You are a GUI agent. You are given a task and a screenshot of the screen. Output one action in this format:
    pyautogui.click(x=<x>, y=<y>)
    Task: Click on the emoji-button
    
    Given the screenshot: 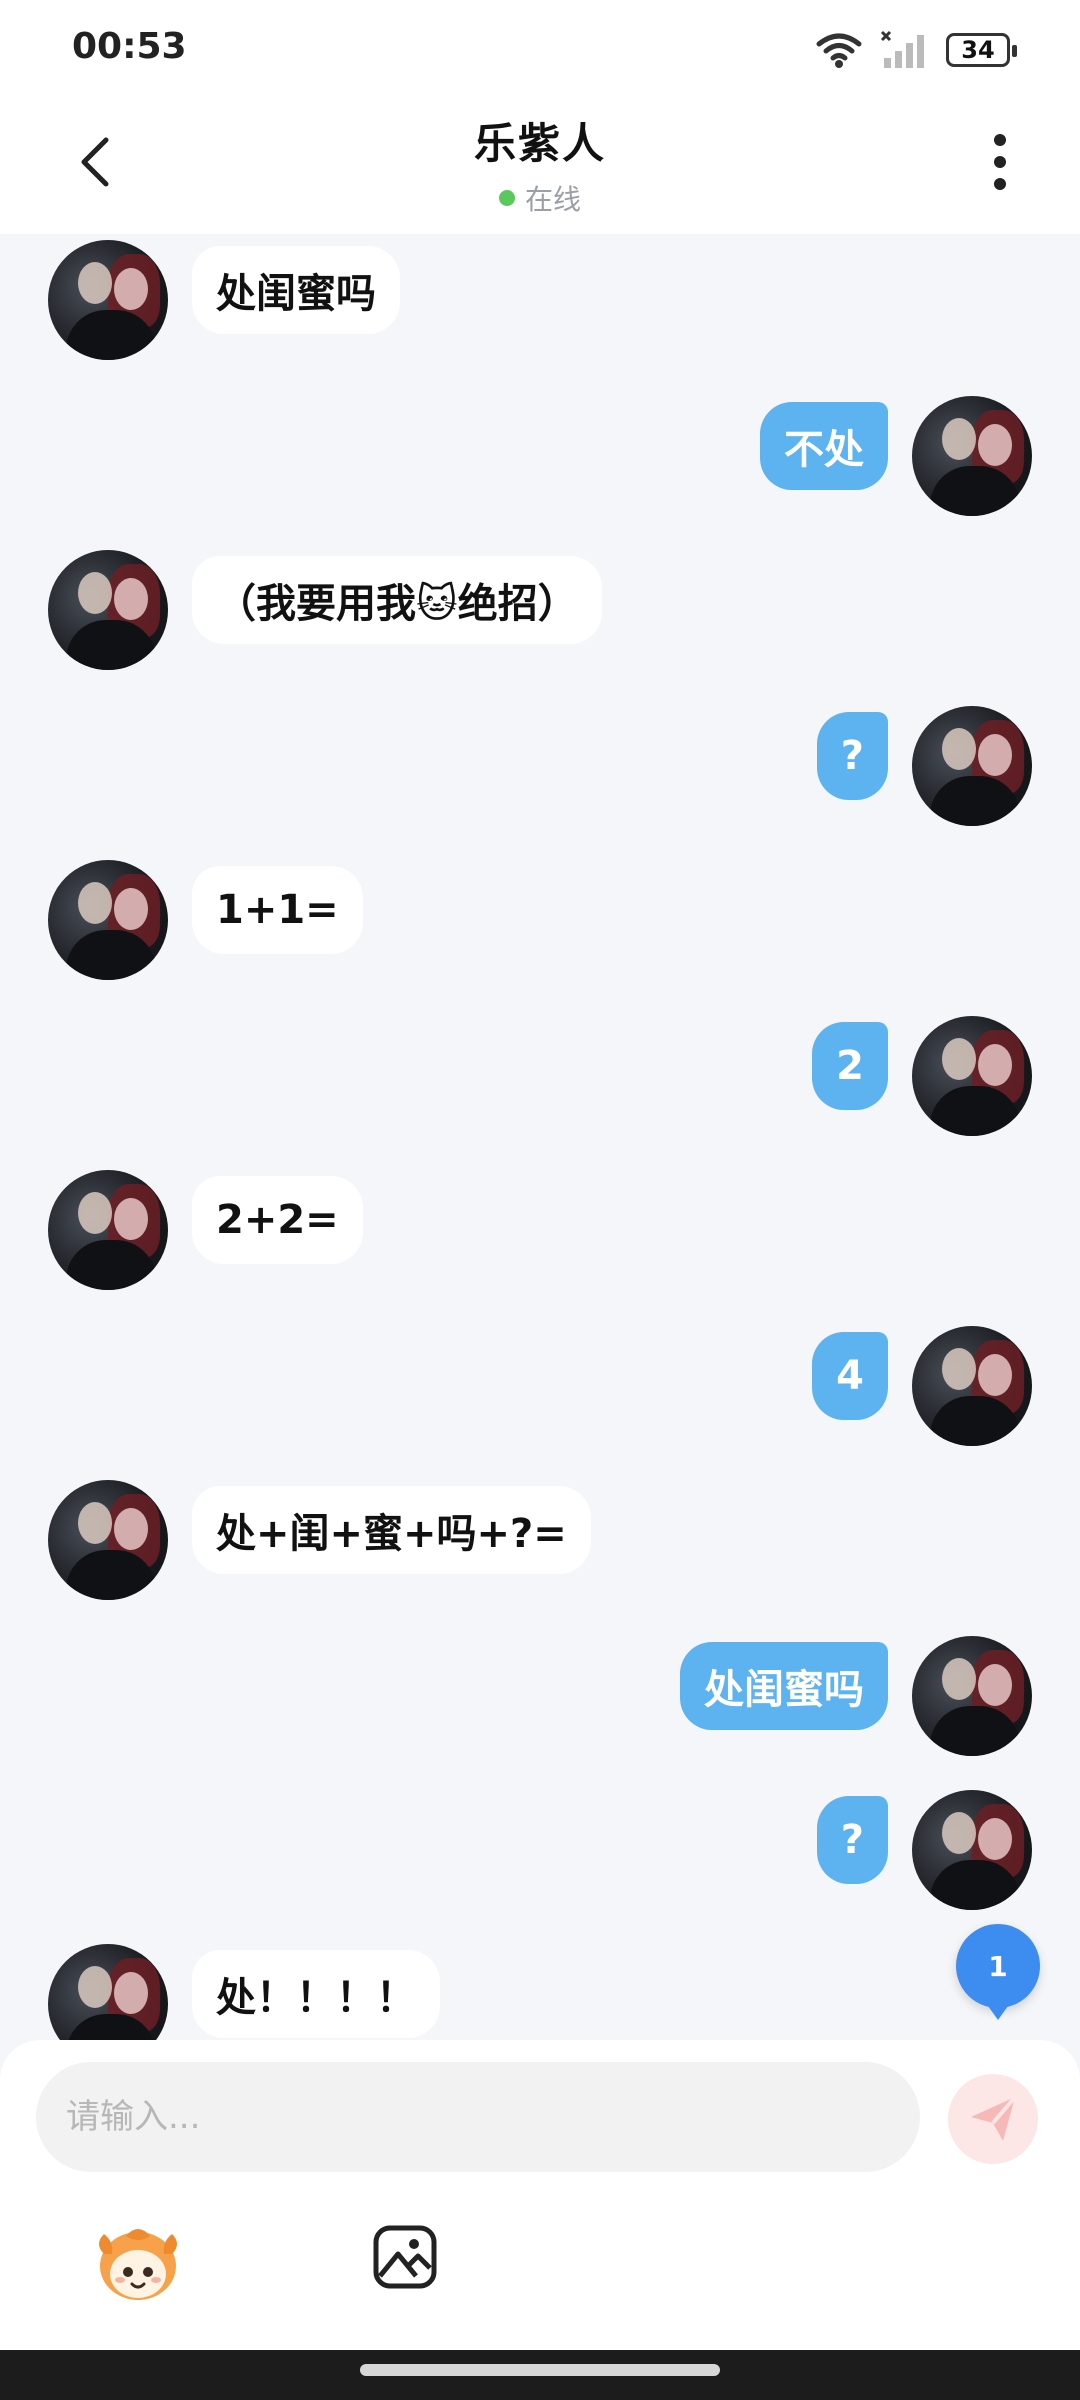 What is the action you would take?
    pyautogui.click(x=138, y=2262)
    